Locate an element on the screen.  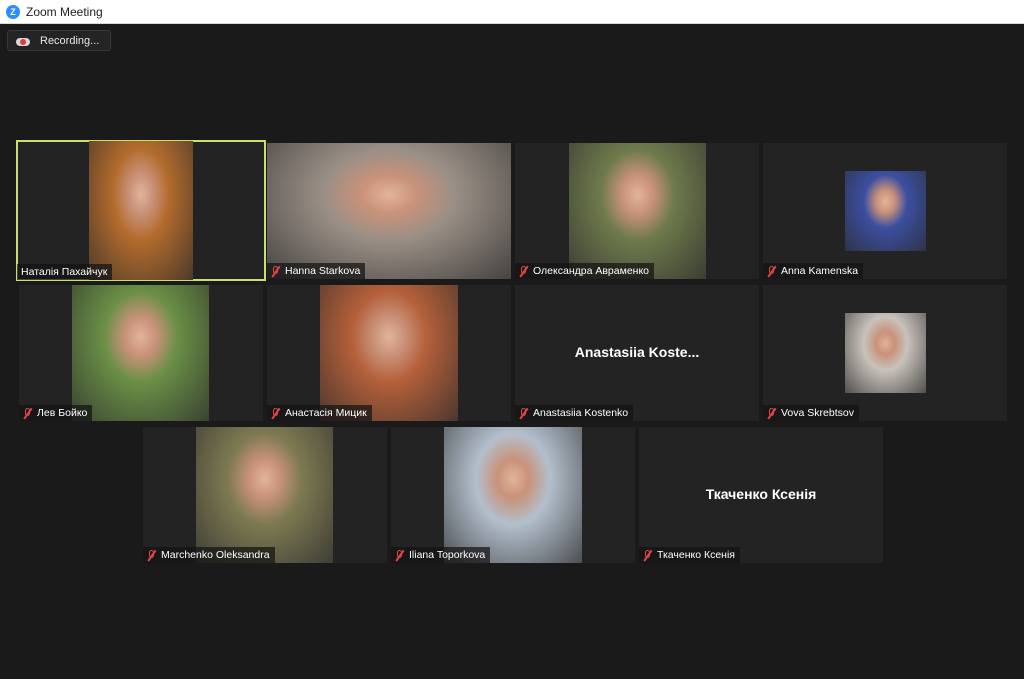
participant-name: Олександра Авраменко is located at coordinates (591, 271).